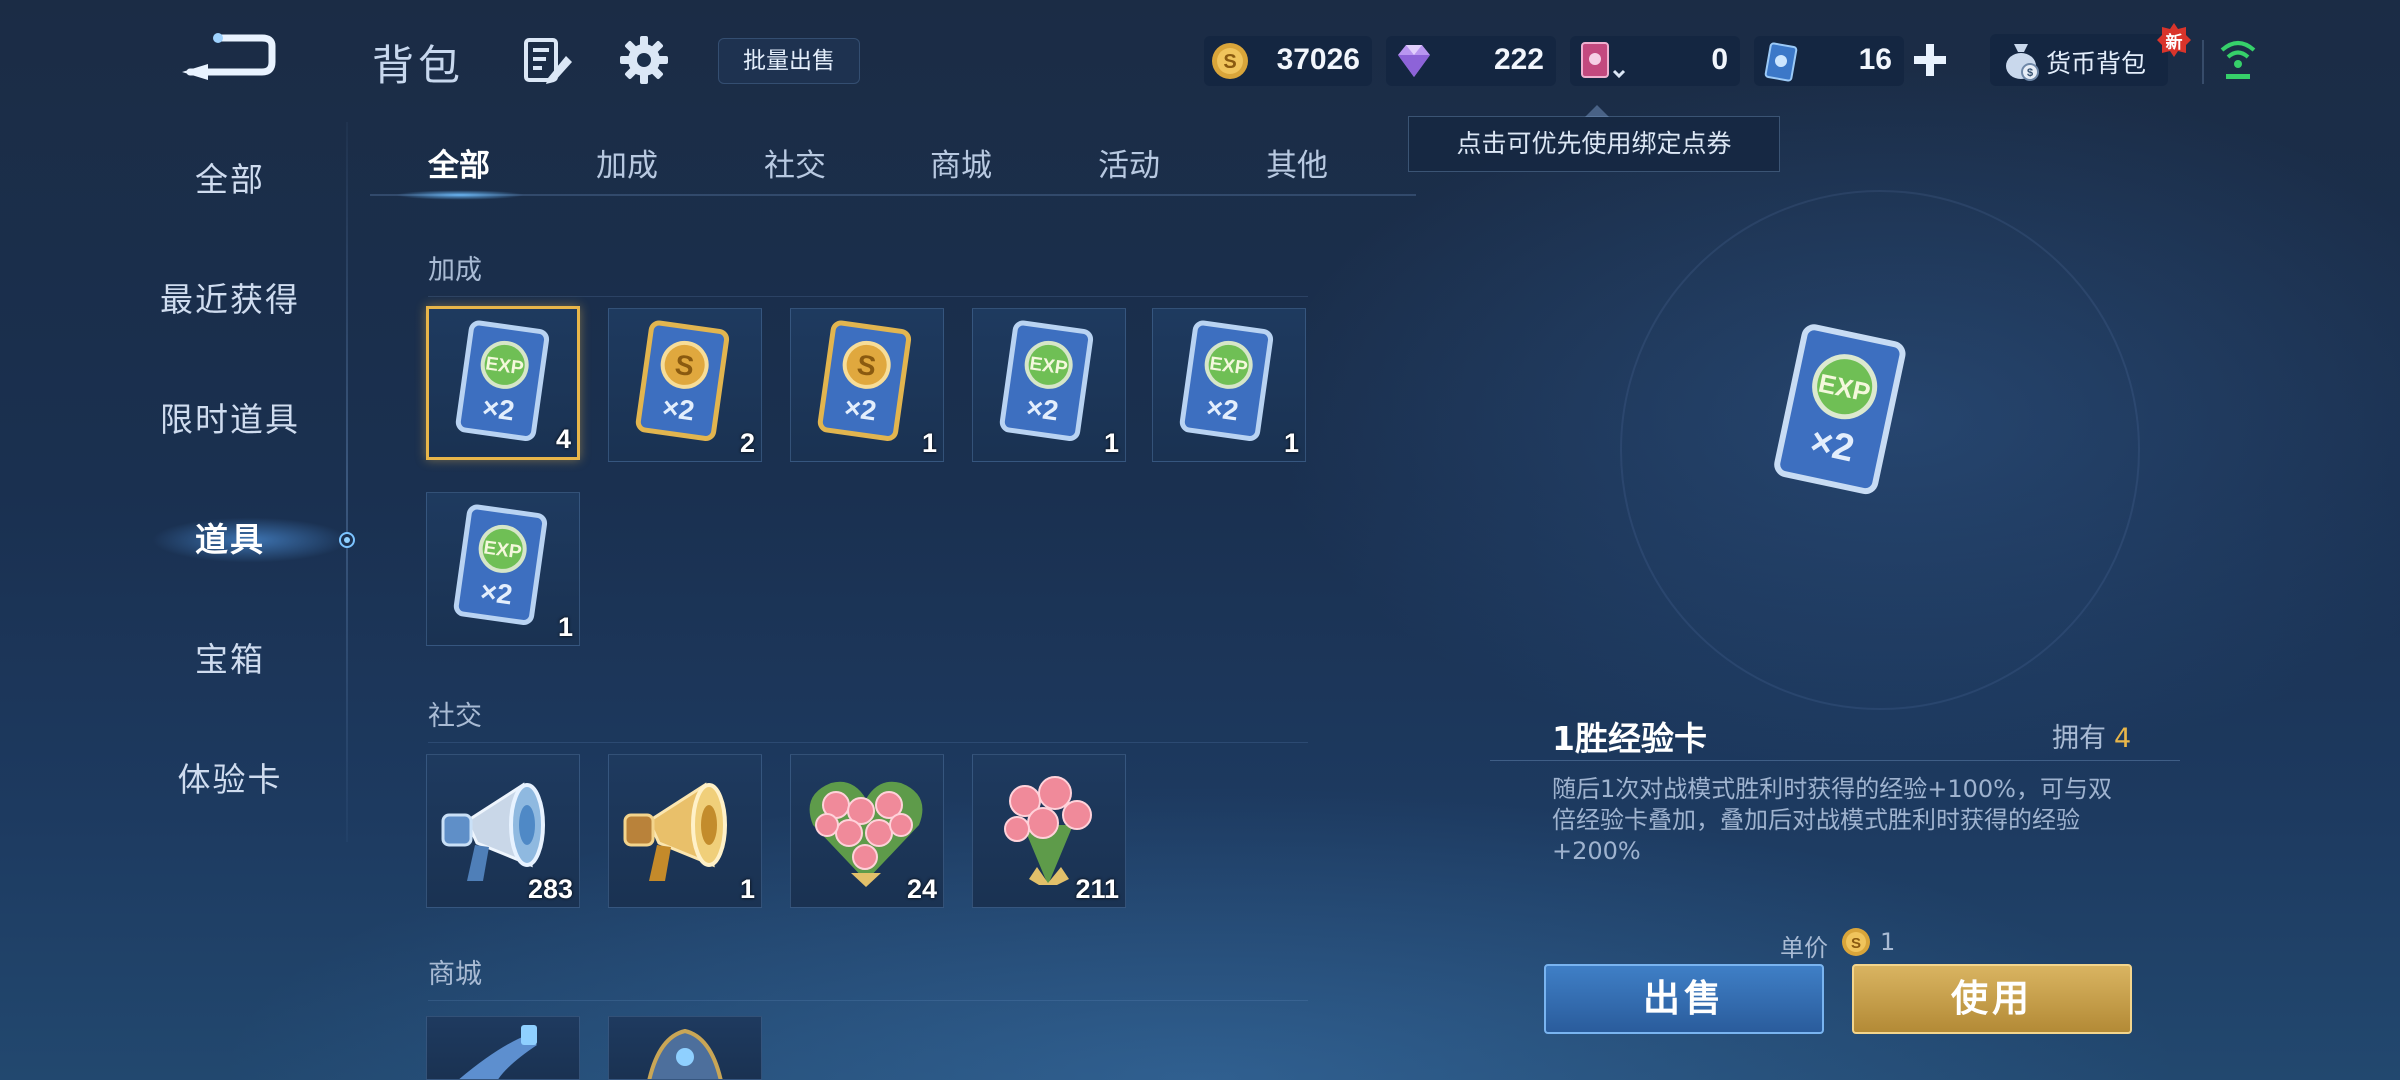 Image resolution: width=2400 pixels, height=1080 pixels. I want to click on wallet-label: 货币背包, so click(2096, 63).